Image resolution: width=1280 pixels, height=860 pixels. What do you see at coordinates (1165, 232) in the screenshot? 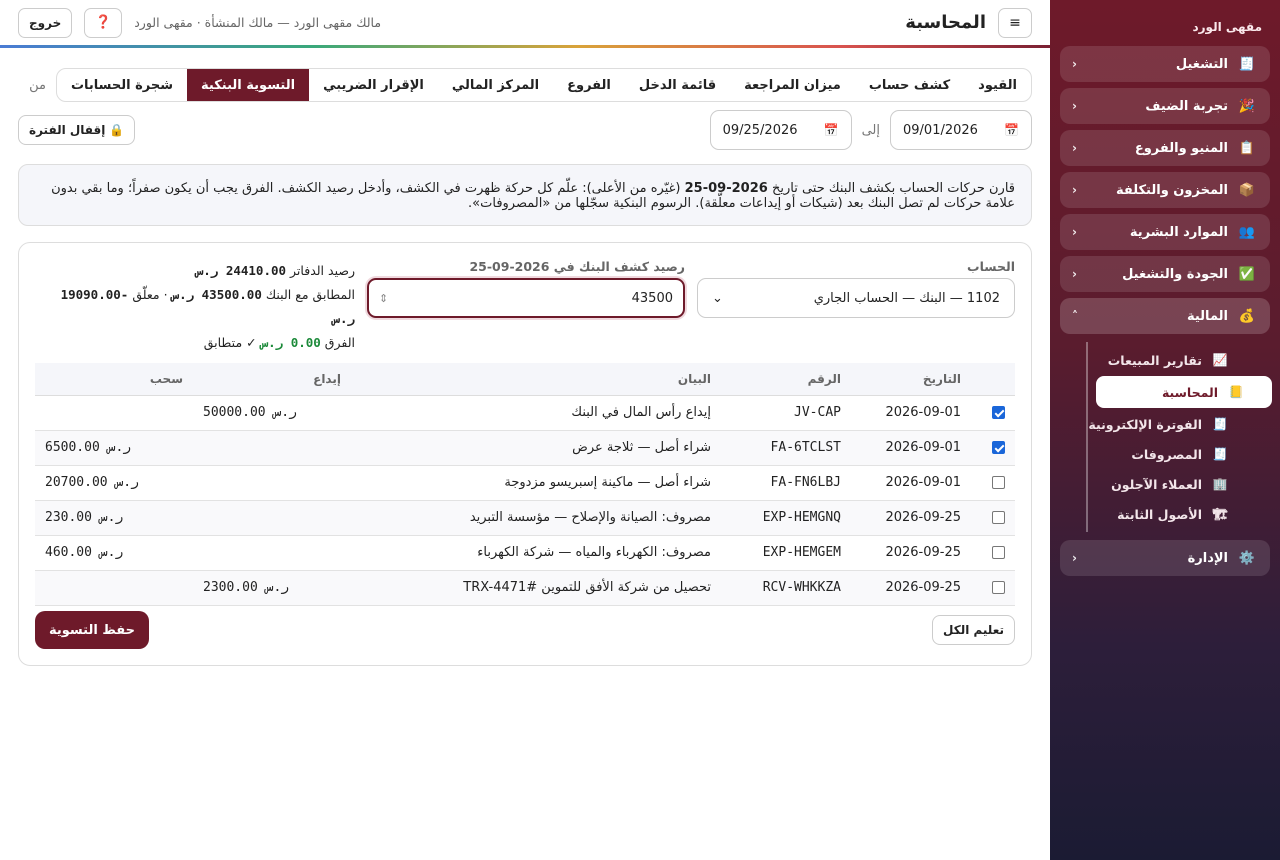
I see `nav-group-hr: 👥 الموارد البشرية ‹` at bounding box center [1165, 232].